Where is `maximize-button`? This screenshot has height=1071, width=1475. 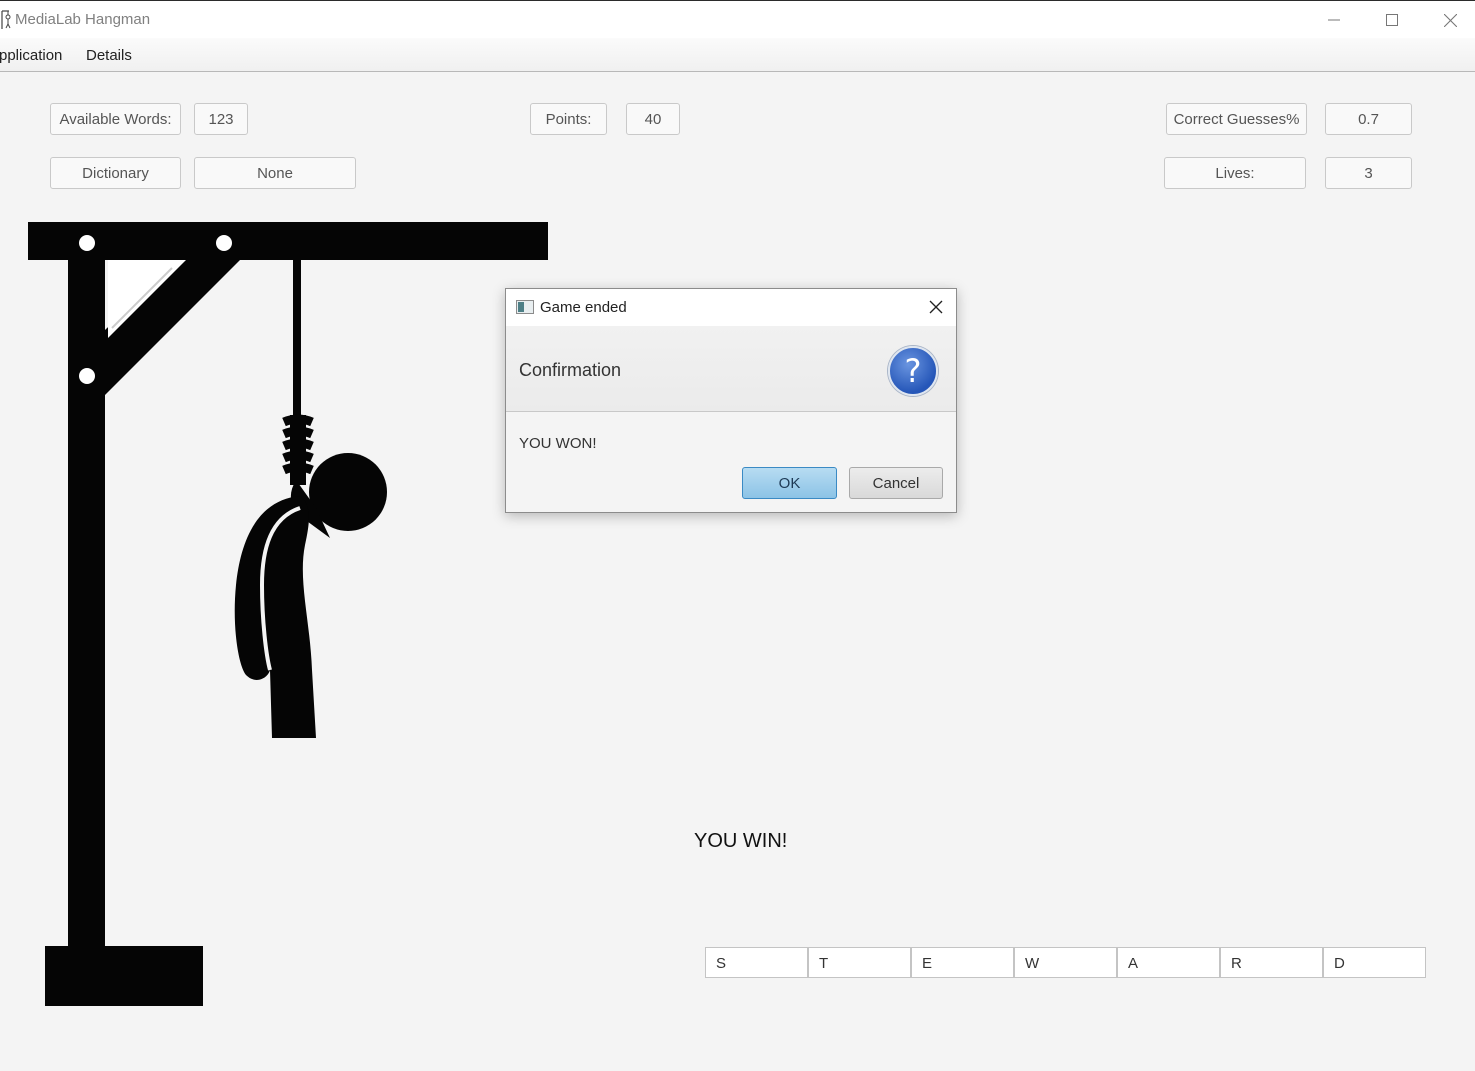 maximize-button is located at coordinates (1392, 20).